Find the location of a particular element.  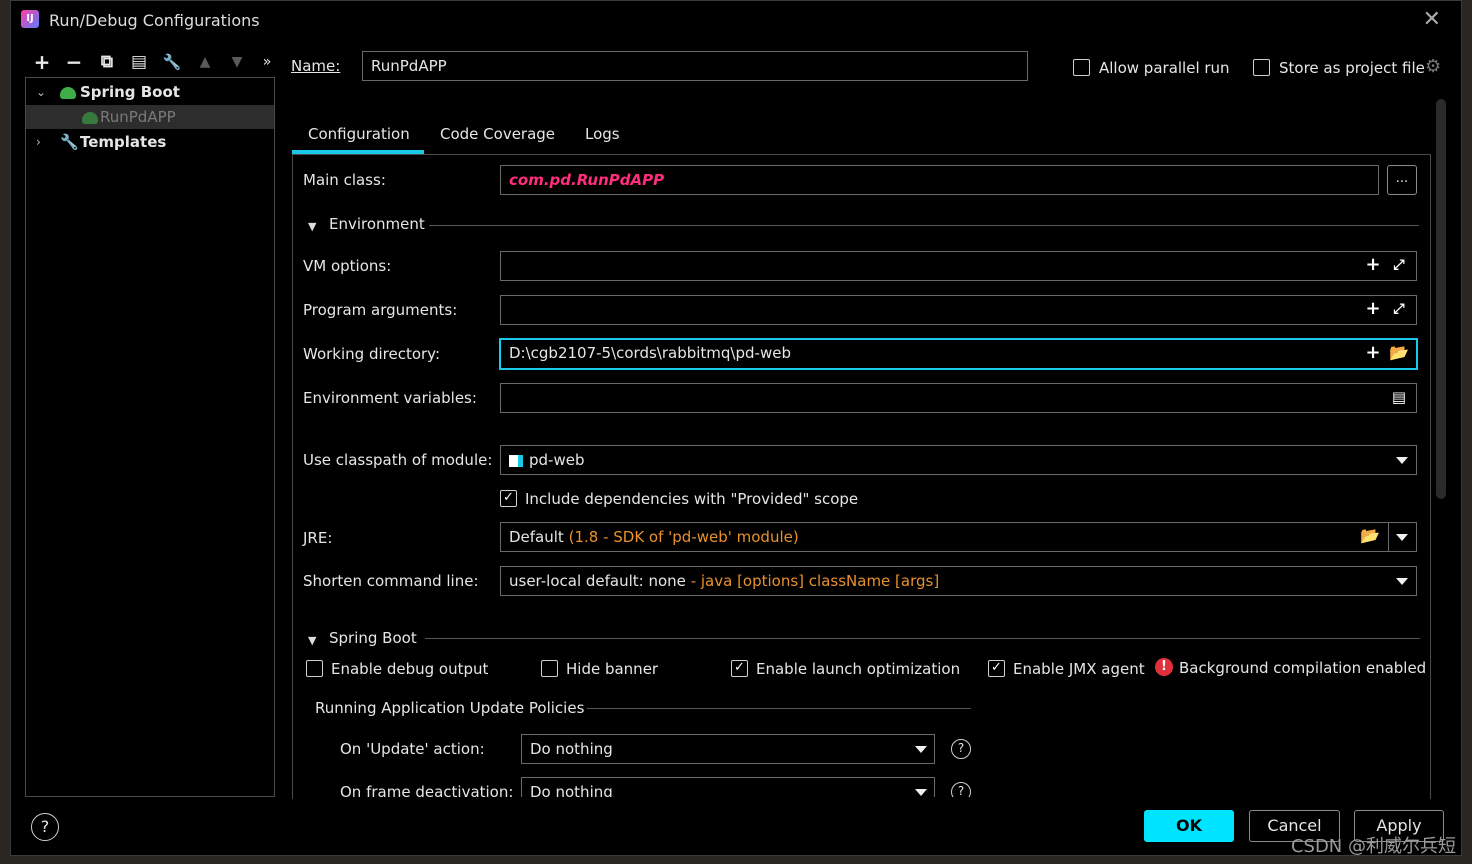

error-icon: ! is located at coordinates (1164, 667).